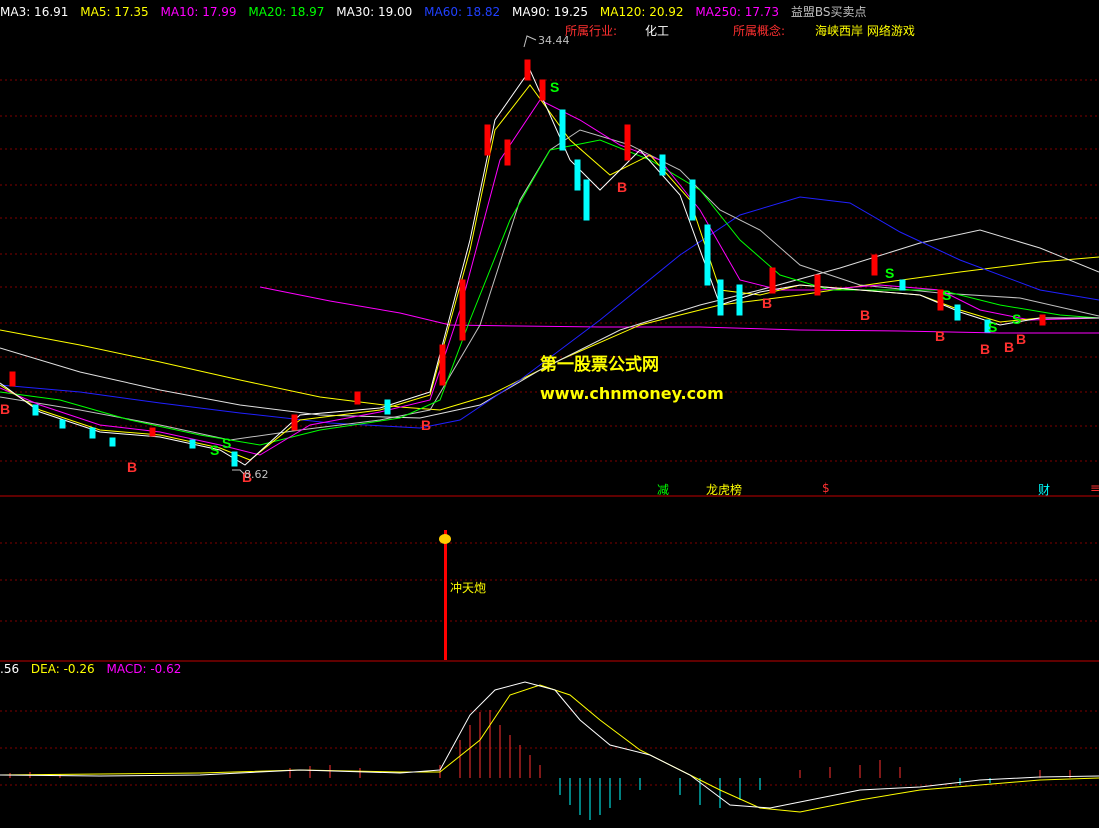  Describe the element at coordinates (62, 669) in the screenshot. I see `macd-dea-label: DEA: -0.26` at that location.